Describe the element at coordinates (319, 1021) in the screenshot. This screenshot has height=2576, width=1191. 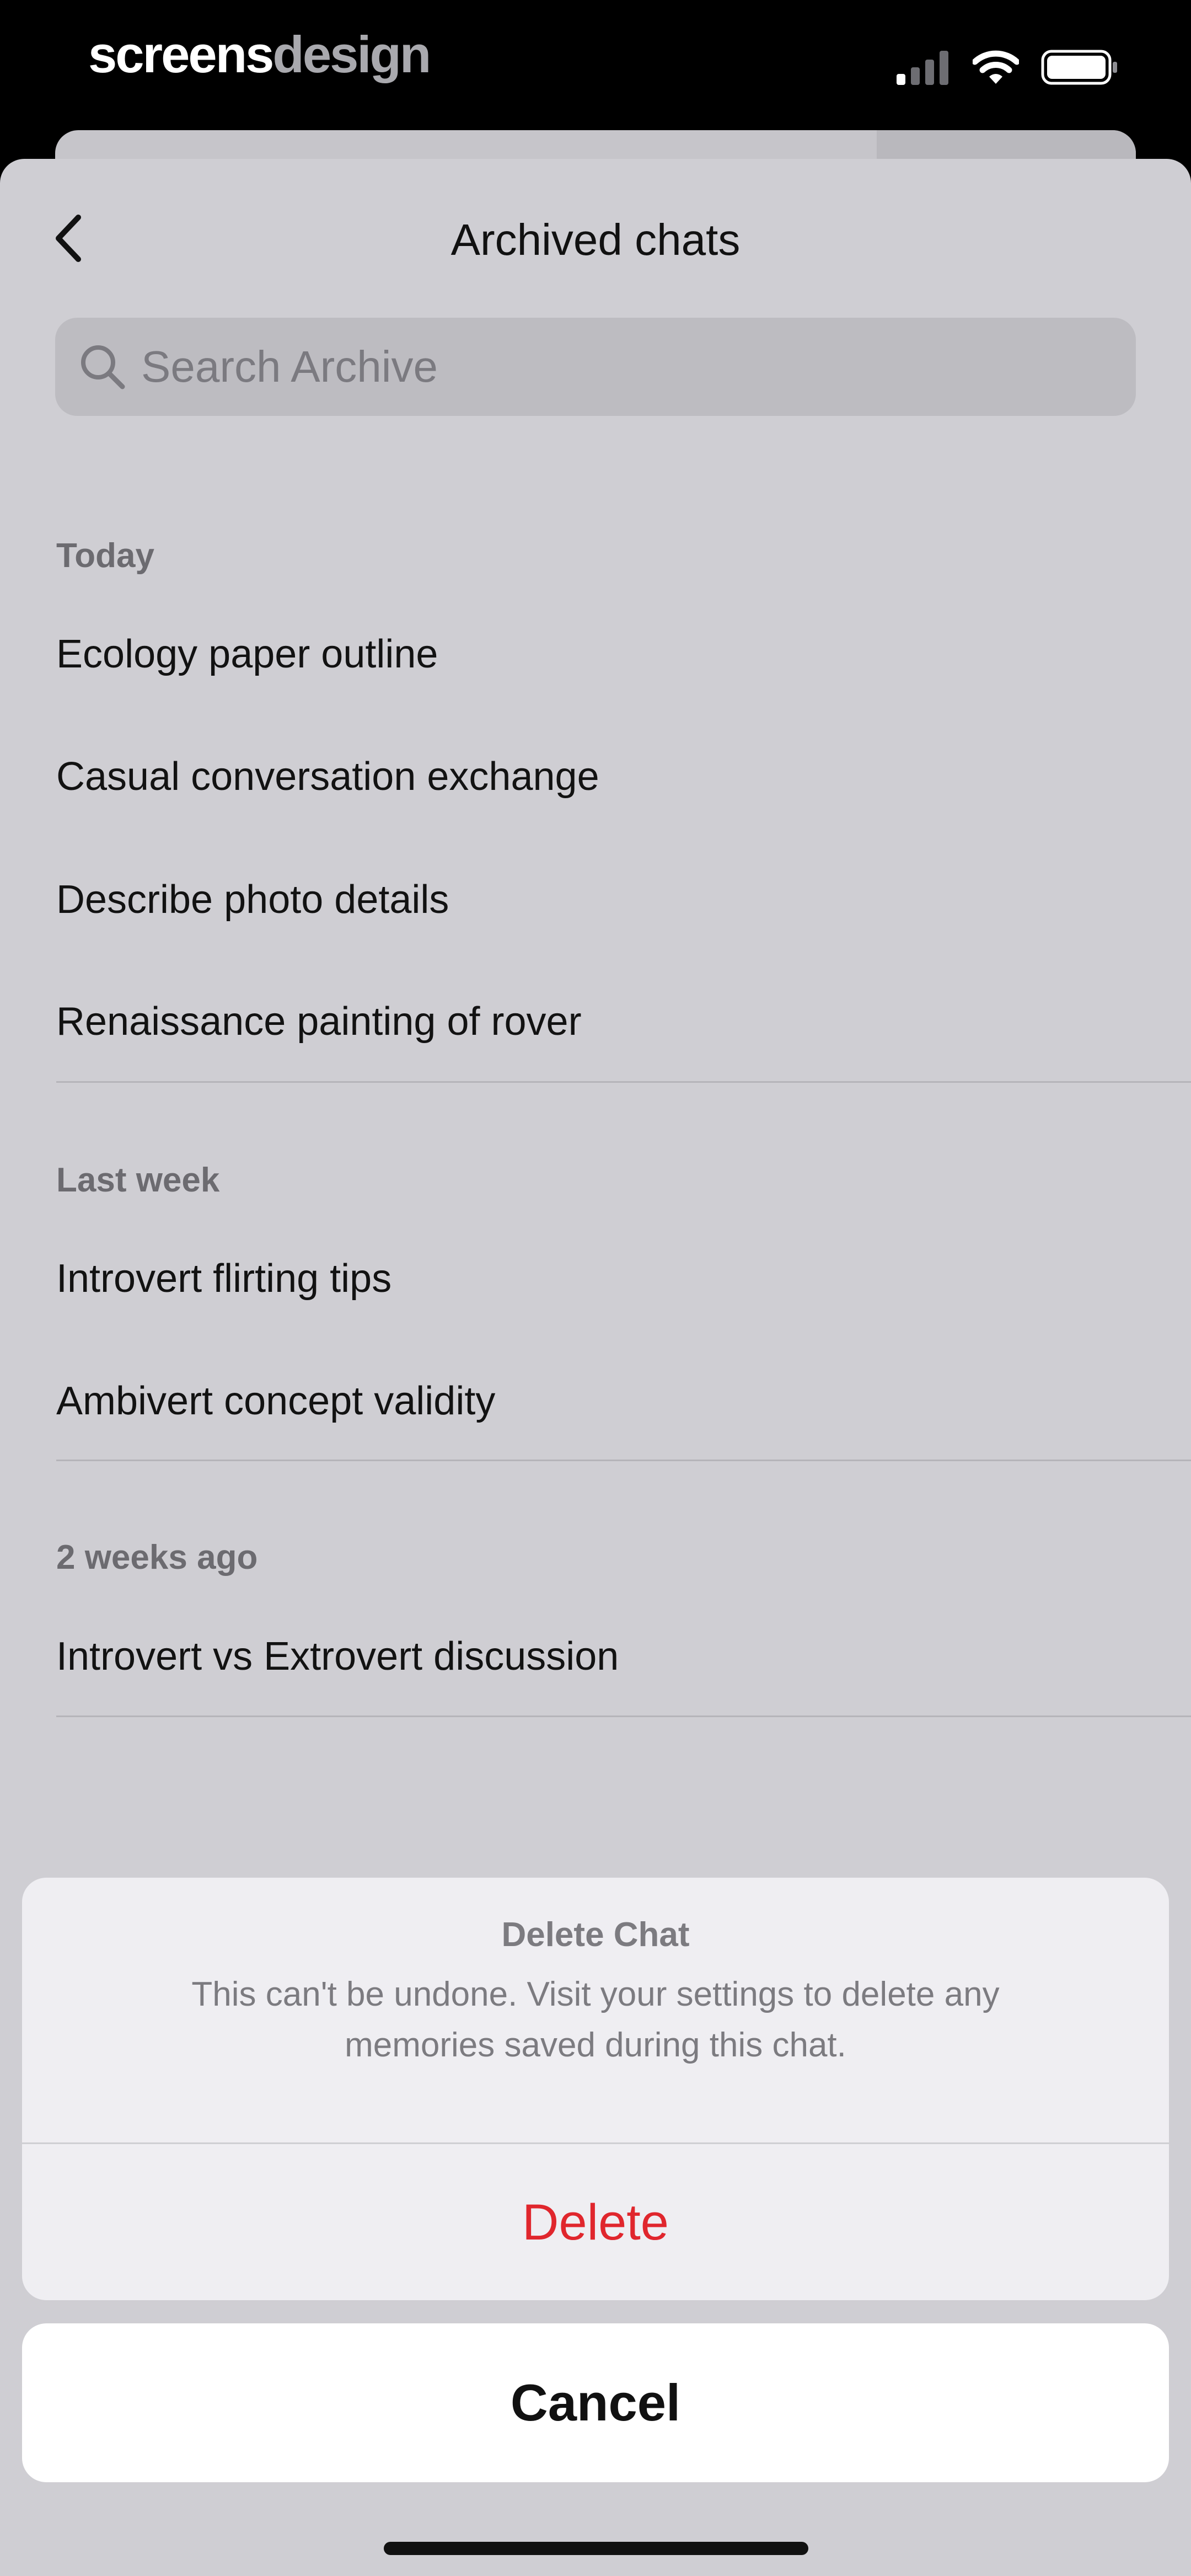
I see `list-item: Renaissance painting of rover` at that location.